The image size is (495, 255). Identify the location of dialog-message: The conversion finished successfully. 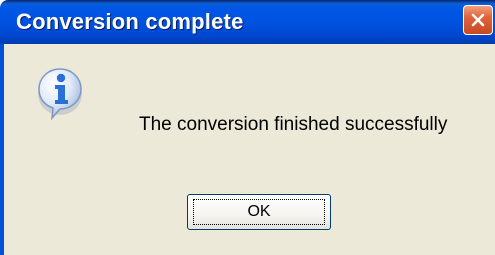
(293, 124).